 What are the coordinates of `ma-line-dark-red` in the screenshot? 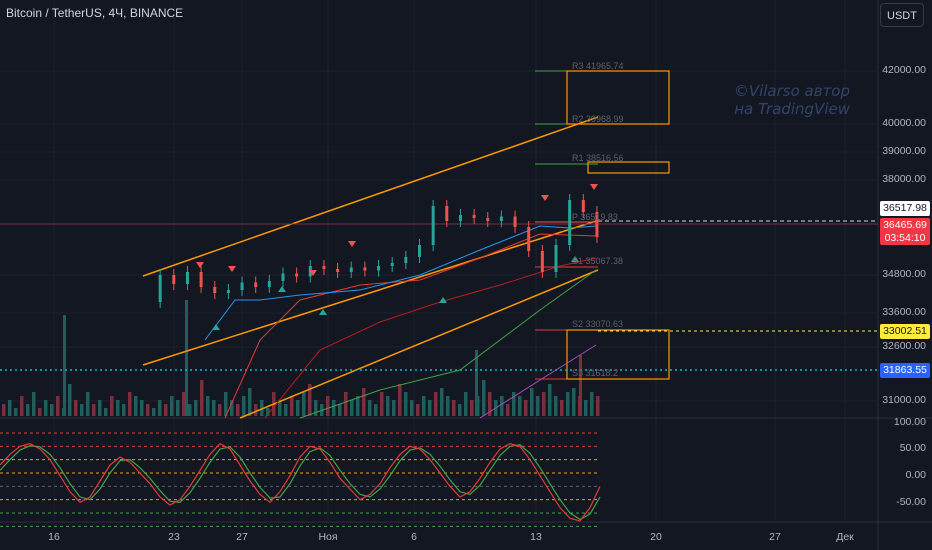 It's located at (430, 338).